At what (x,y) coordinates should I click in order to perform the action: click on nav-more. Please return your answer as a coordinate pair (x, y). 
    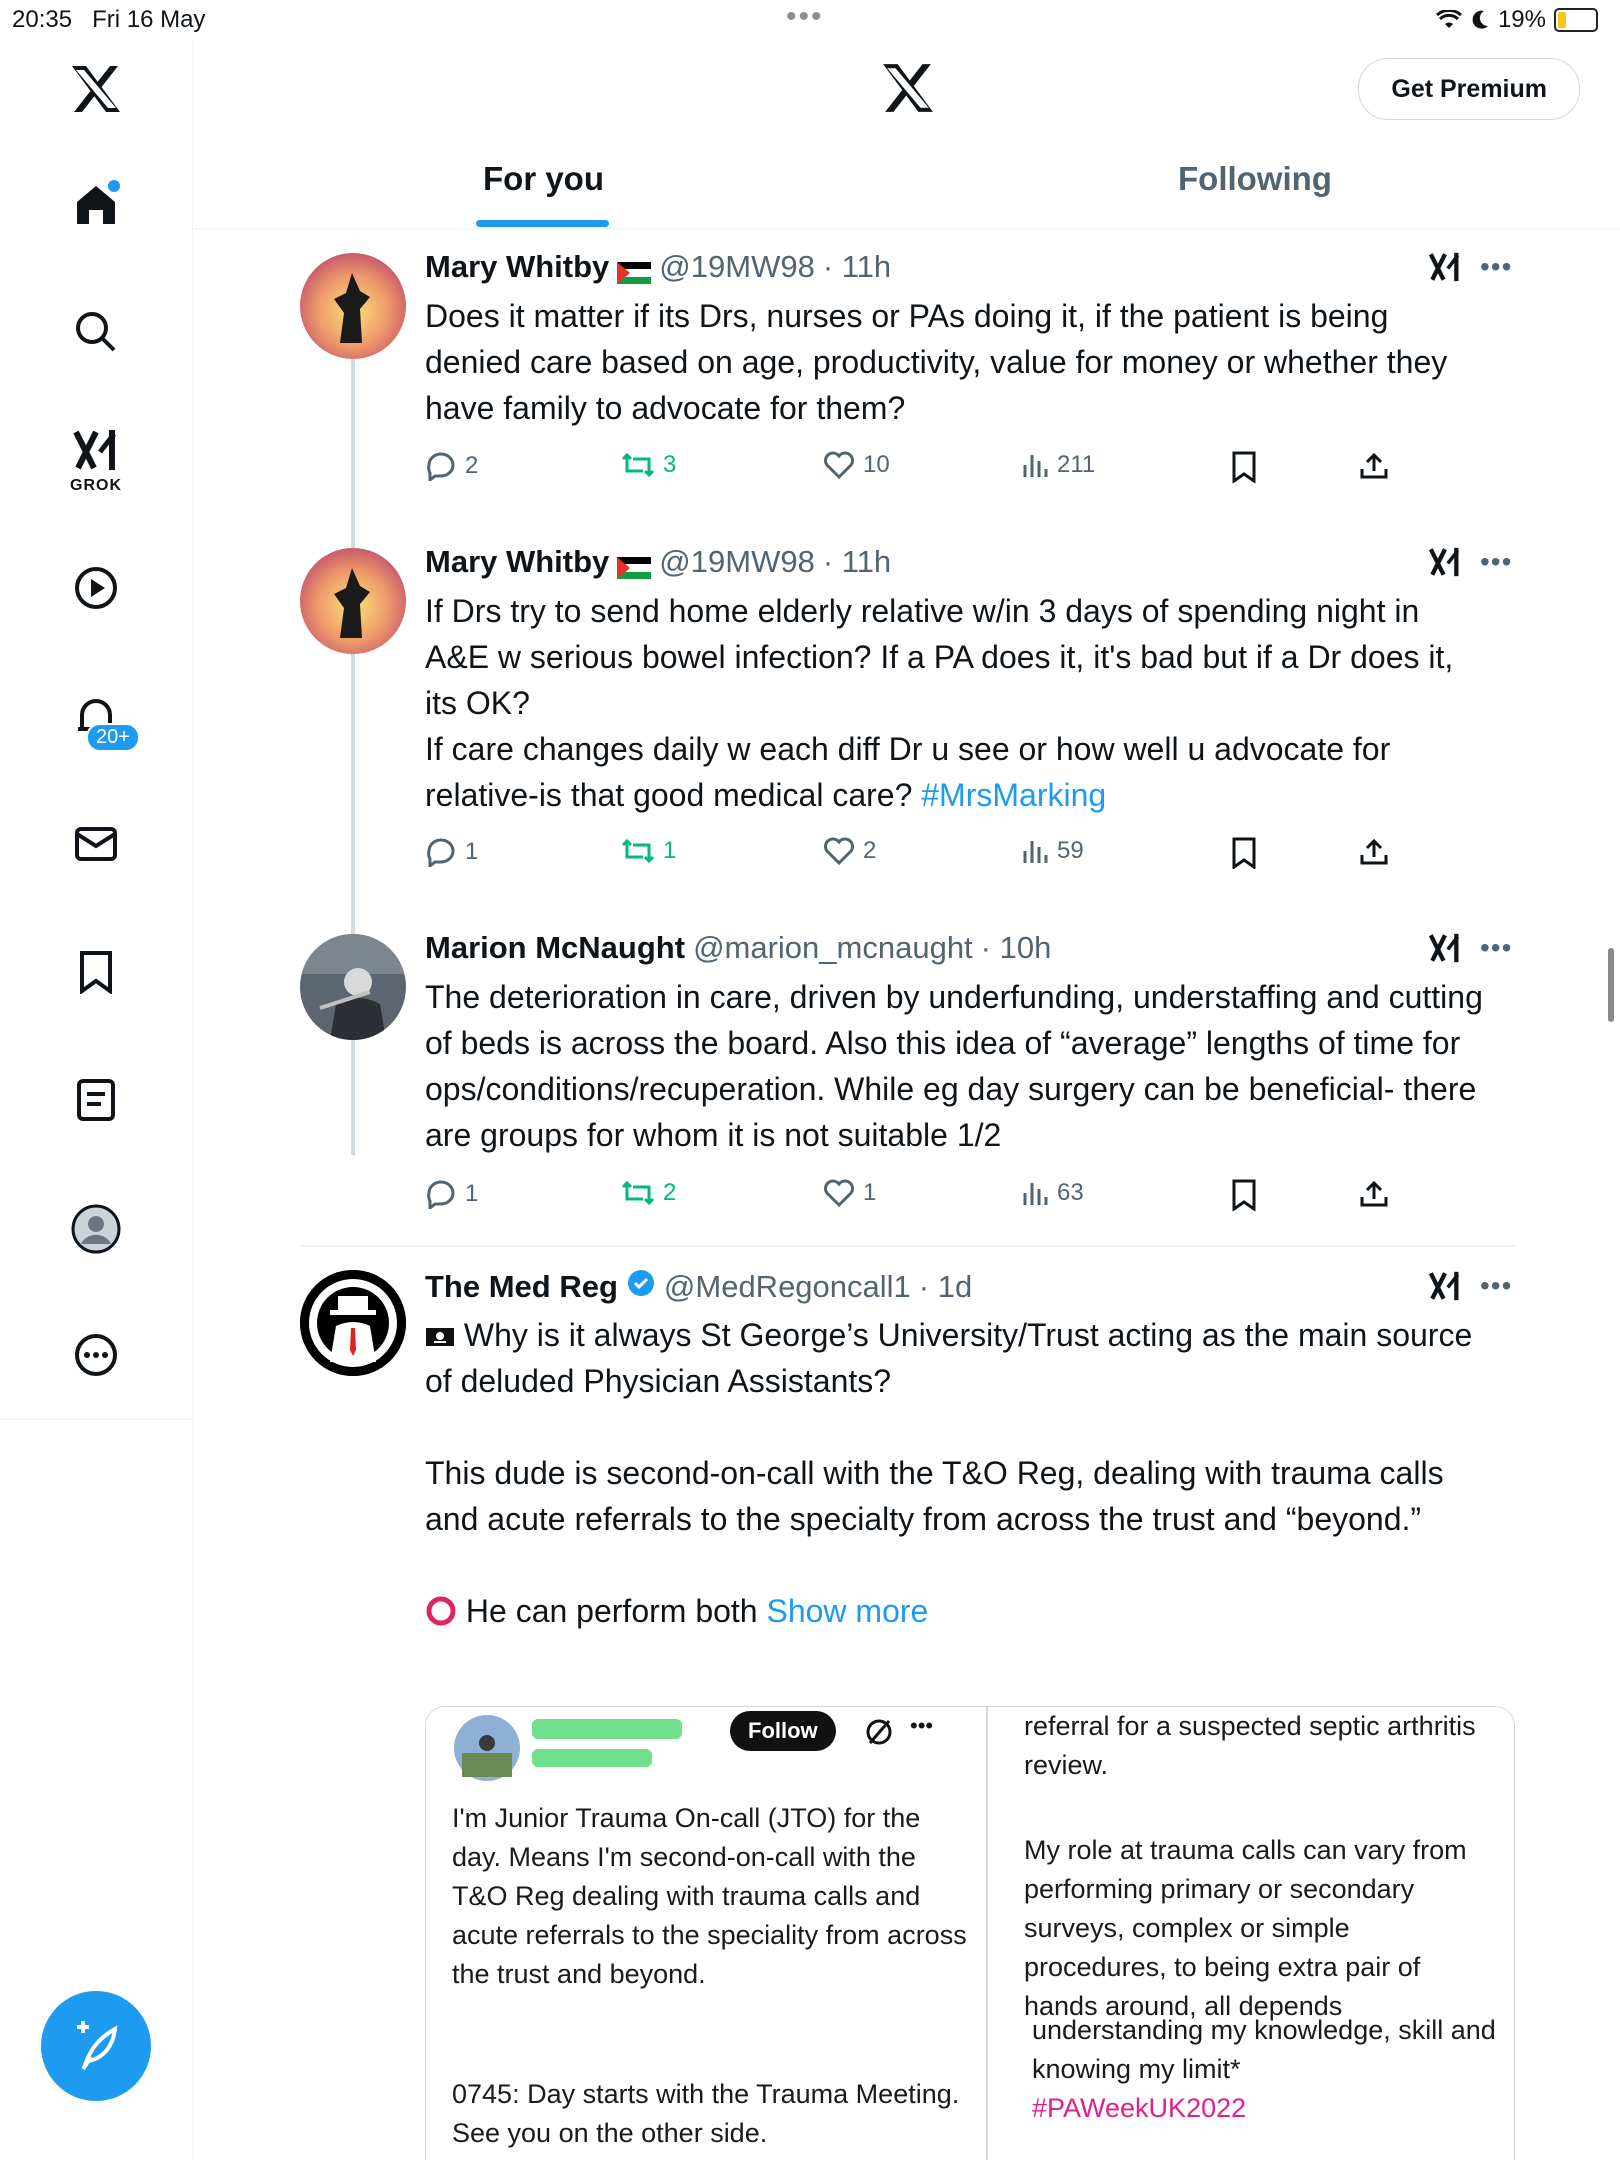
    Looking at the image, I should click on (96, 1355).